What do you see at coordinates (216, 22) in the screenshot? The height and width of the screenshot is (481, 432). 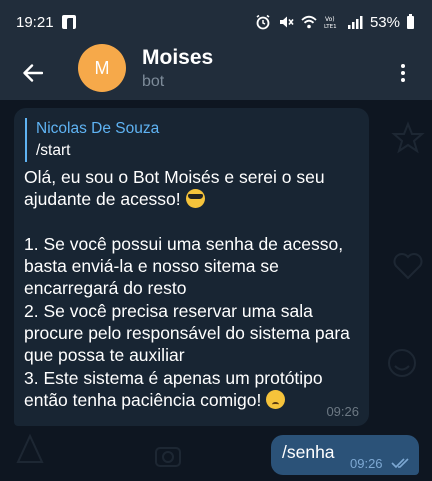 I see `status-bar: 19:21 Vo) LTE1 53%` at bounding box center [216, 22].